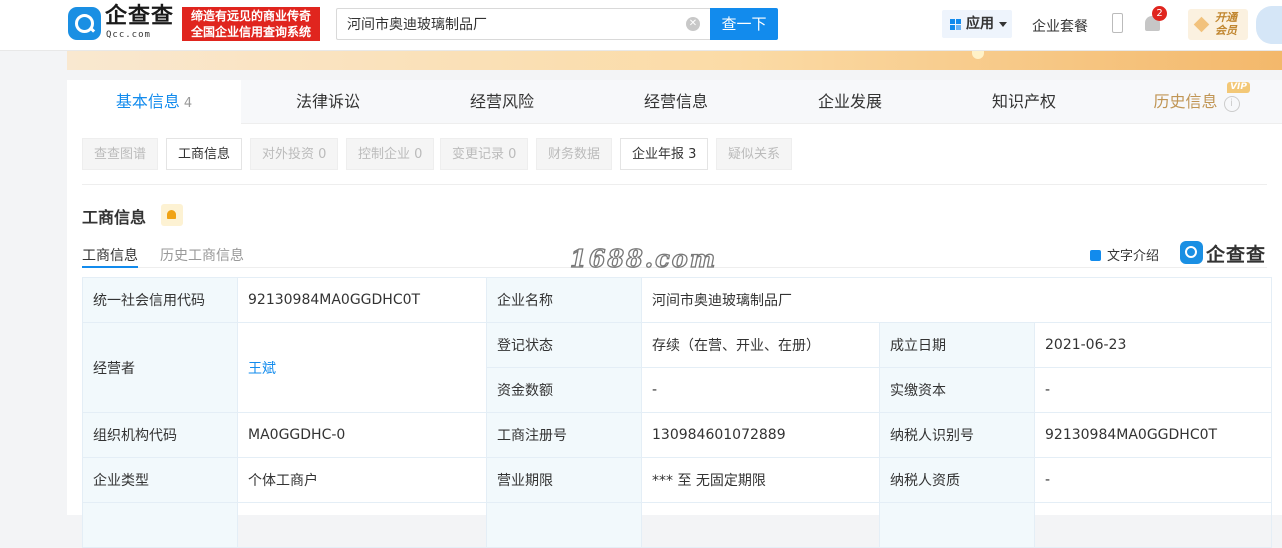 The height and width of the screenshot is (548, 1282). What do you see at coordinates (980, 24) in the screenshot?
I see `apps-label: 应用` at bounding box center [980, 24].